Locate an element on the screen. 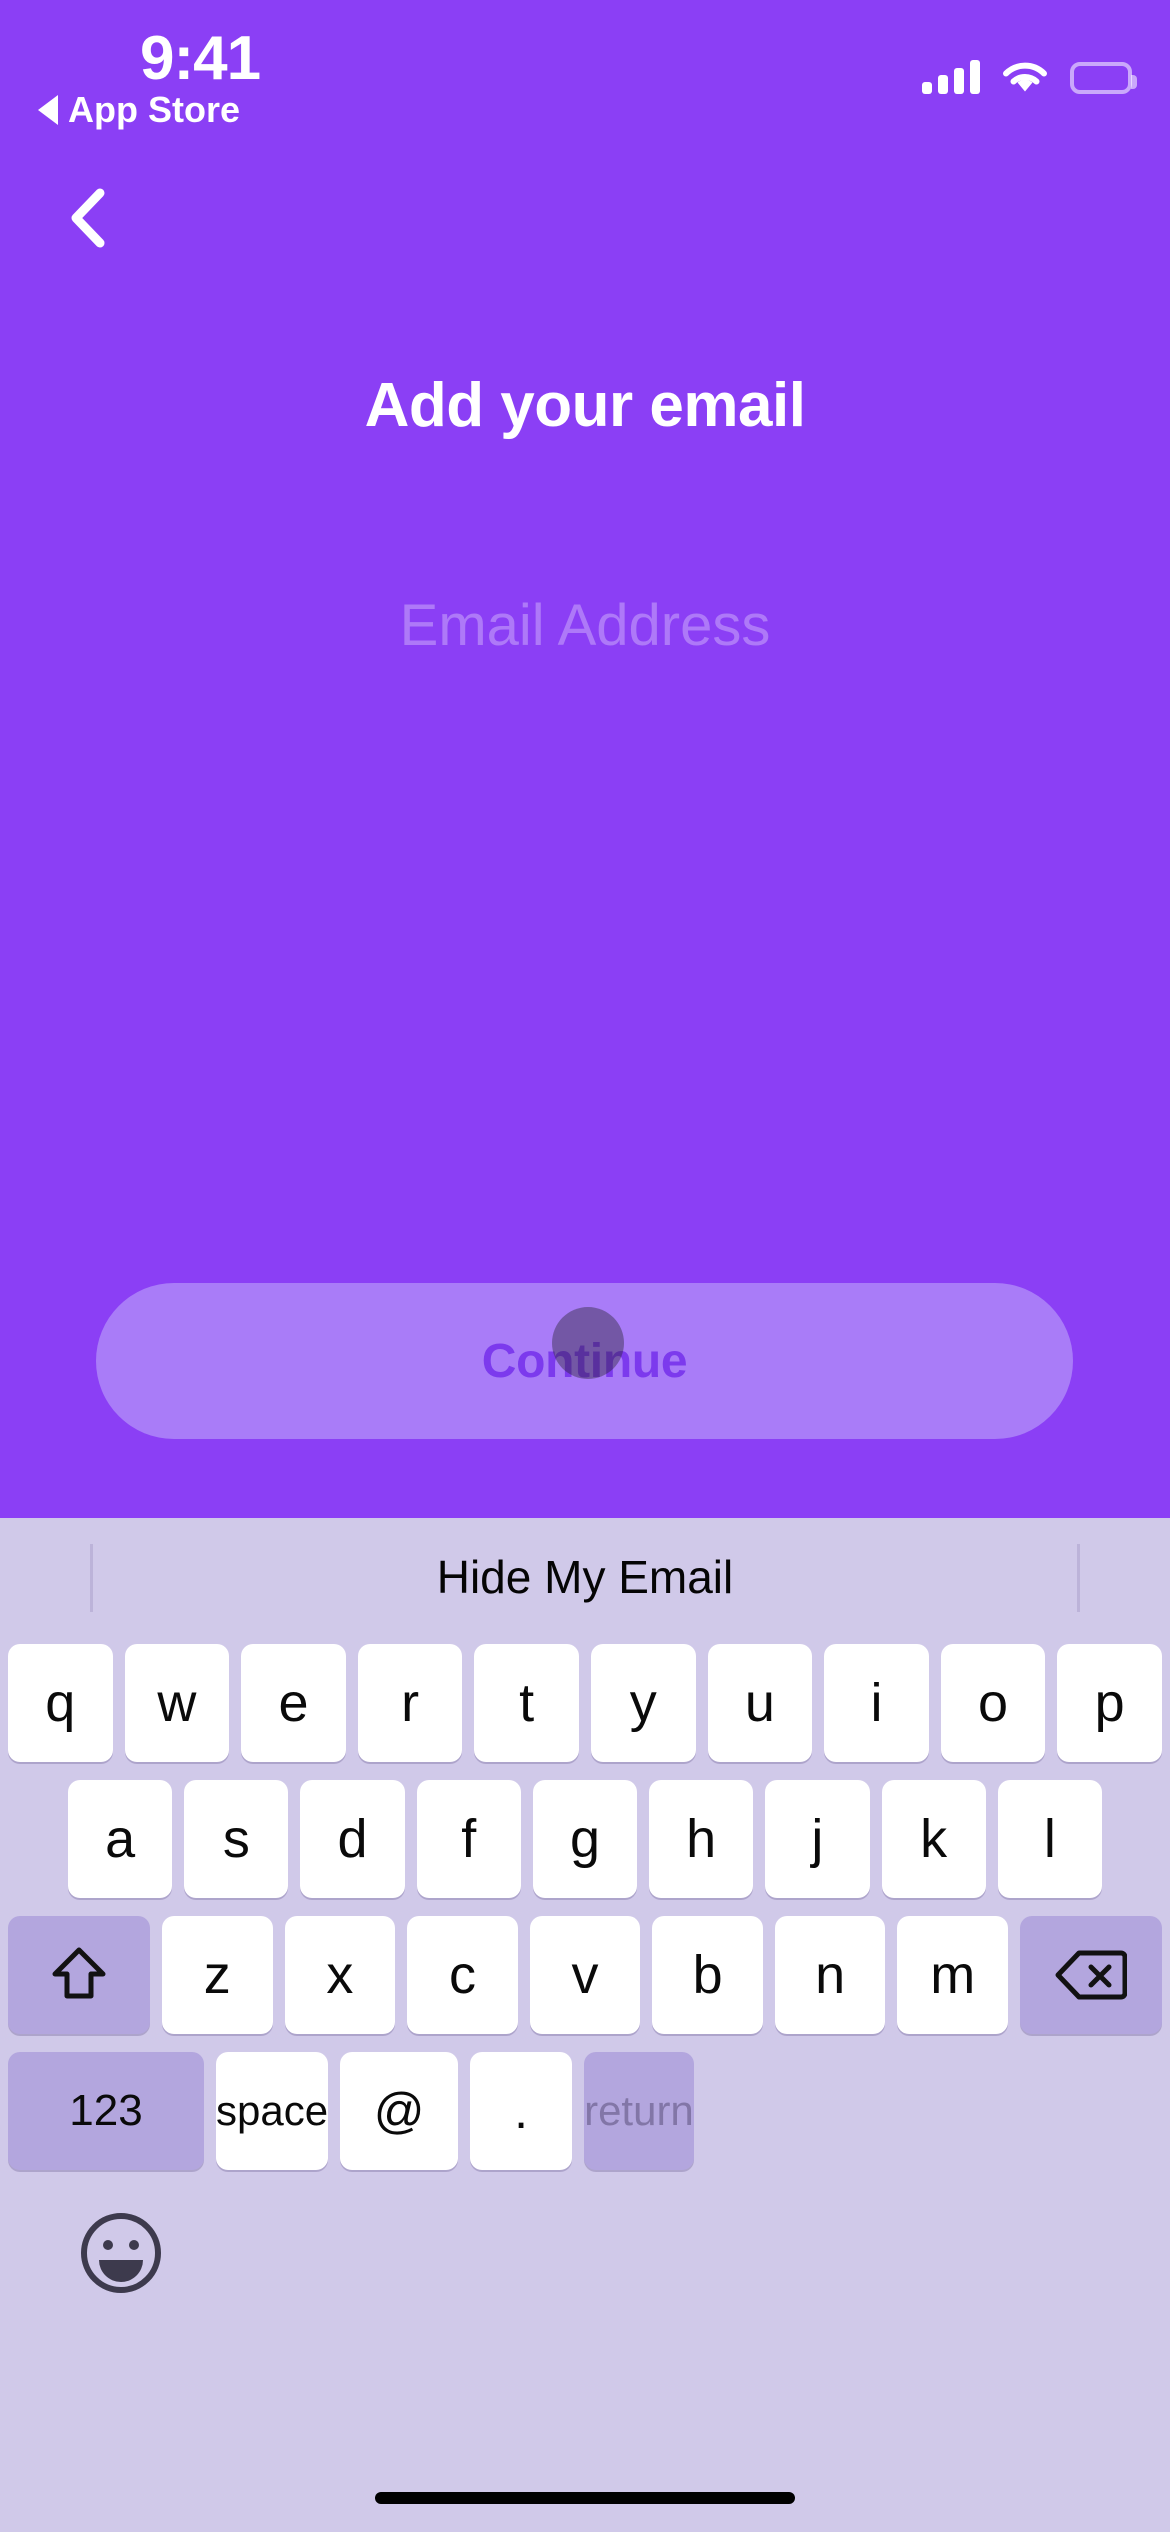  back-button is located at coordinates (87, 220).